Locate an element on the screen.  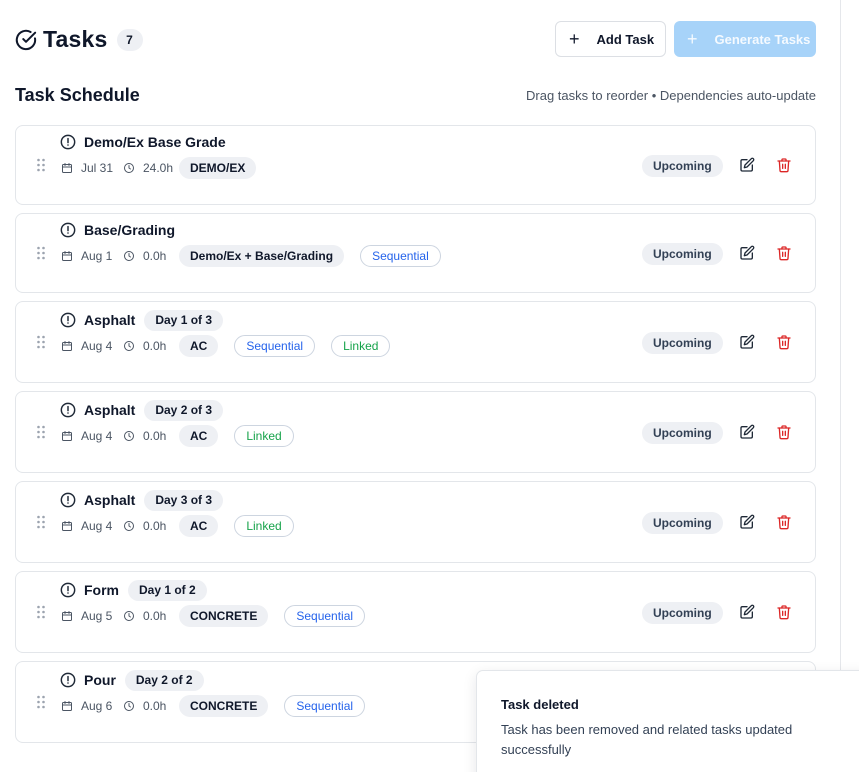
toast-title: Task deleted is located at coordinates (540, 704).